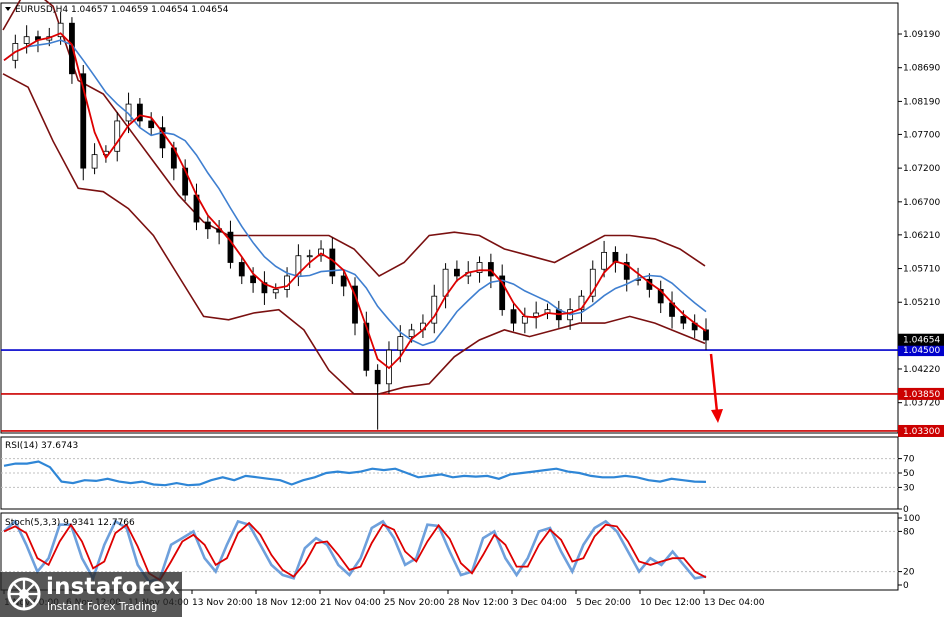 Image resolution: width=944 pixels, height=617 pixels. I want to click on rsi-tick-label: 70, so click(909, 460).